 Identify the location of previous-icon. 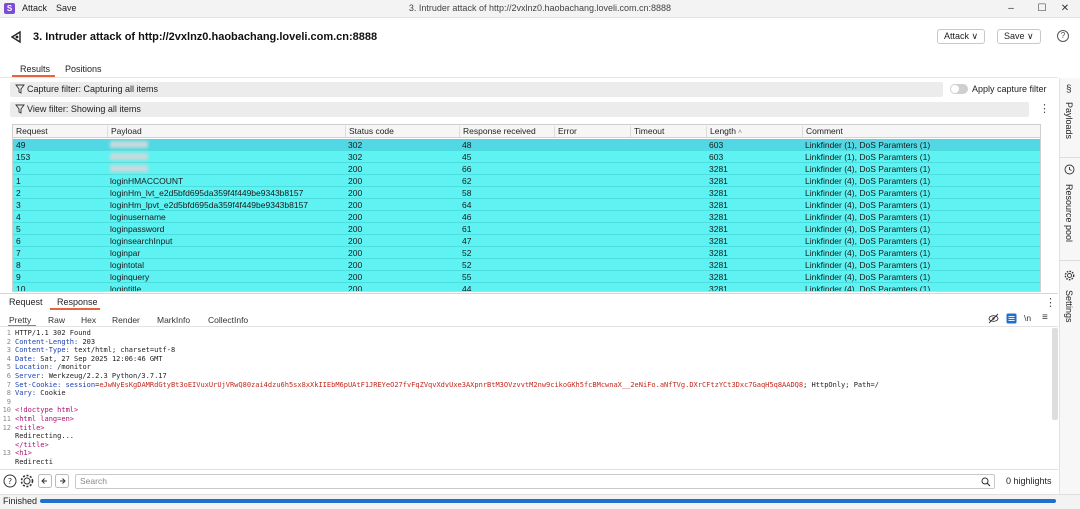
(45, 481).